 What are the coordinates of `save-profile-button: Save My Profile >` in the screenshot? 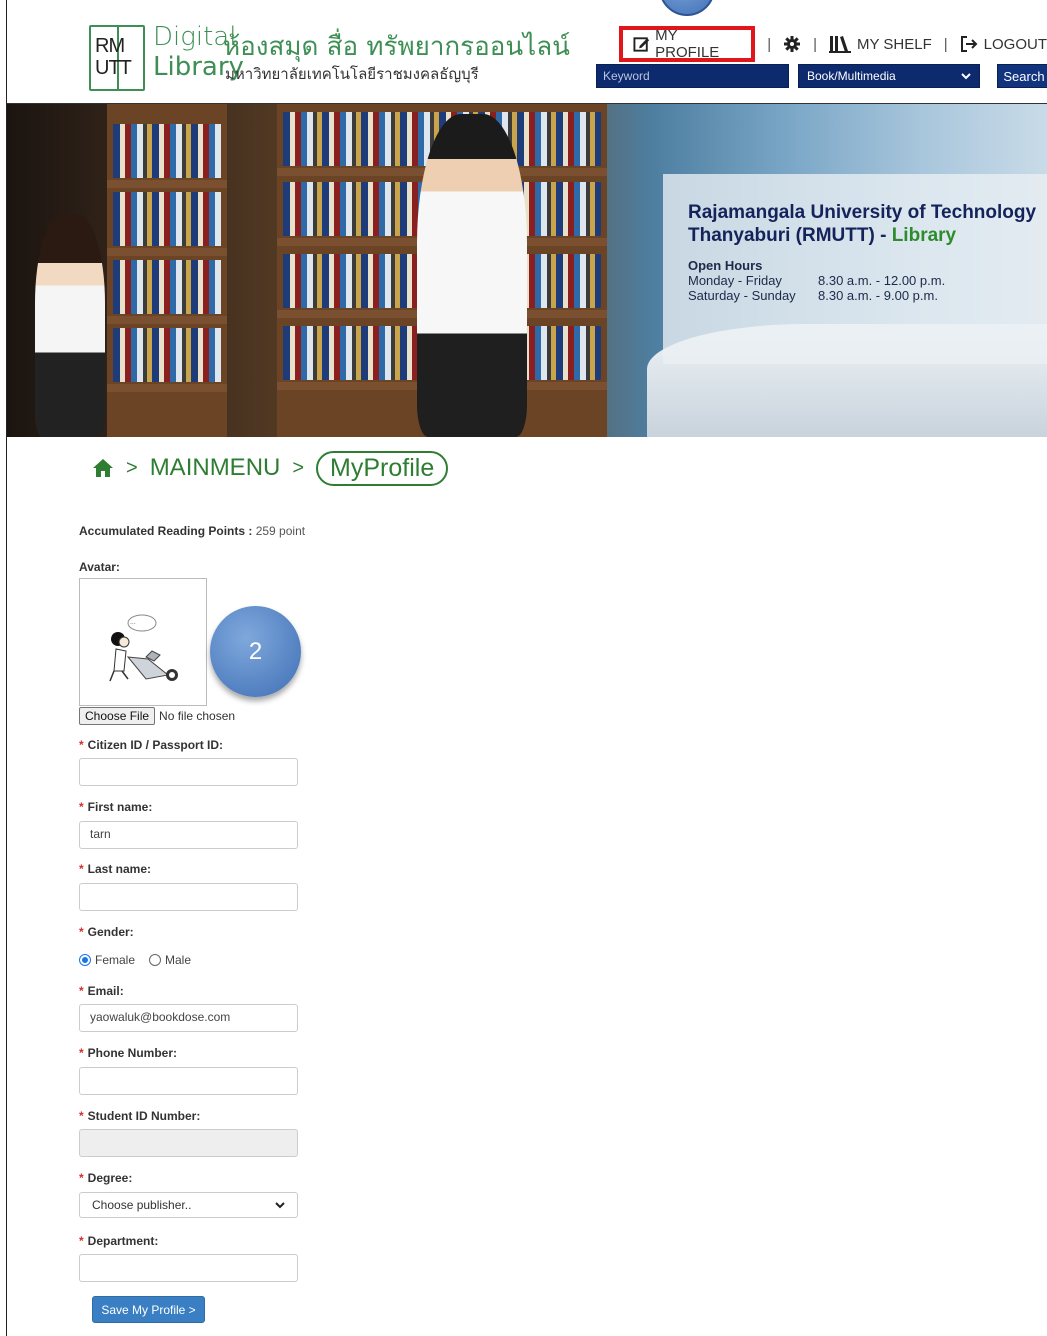 It's located at (148, 1309).